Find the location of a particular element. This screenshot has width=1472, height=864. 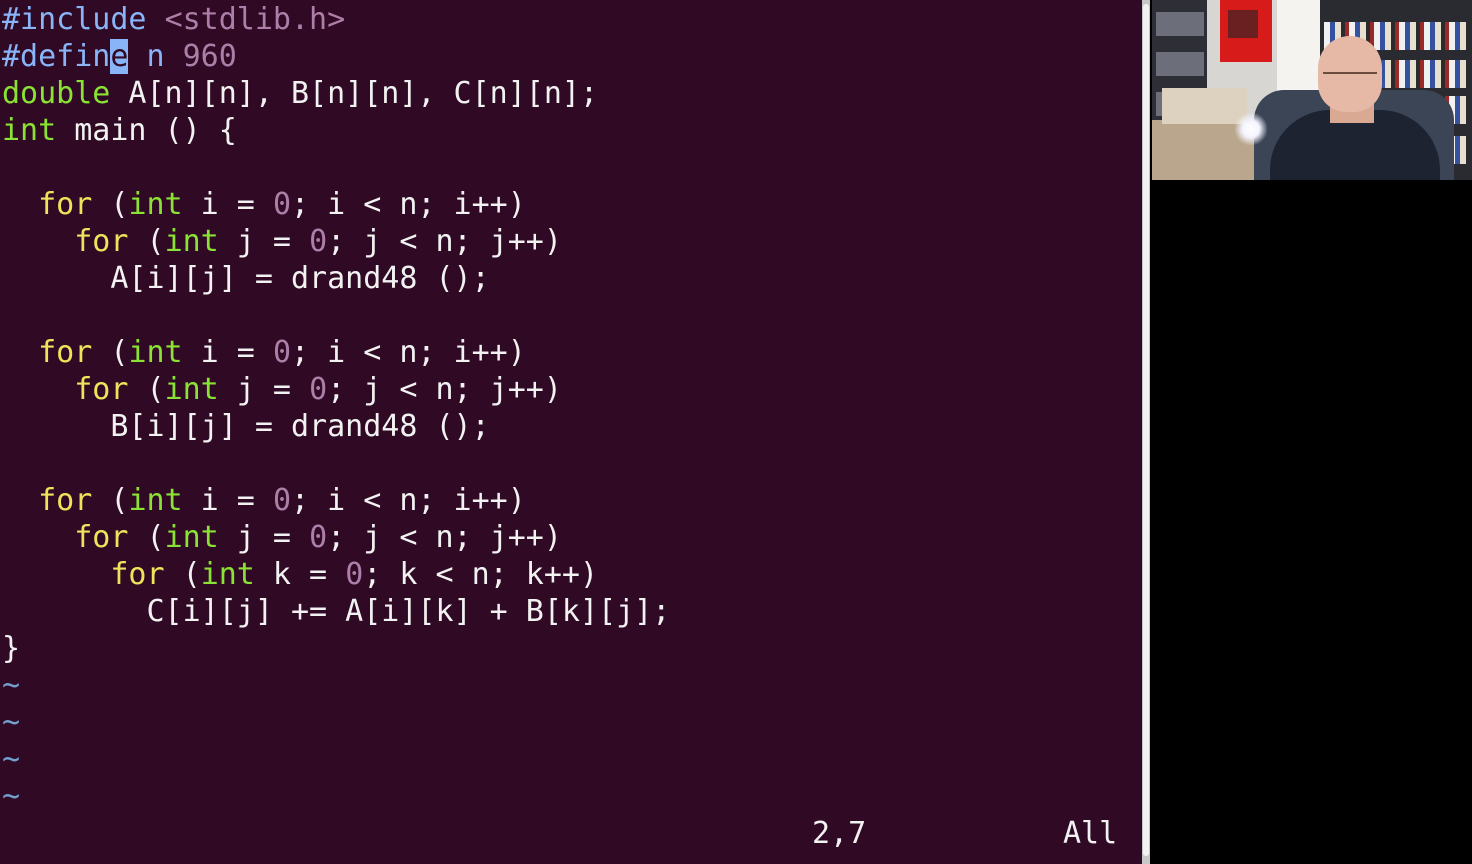

code-token: } is located at coordinates (11, 648).